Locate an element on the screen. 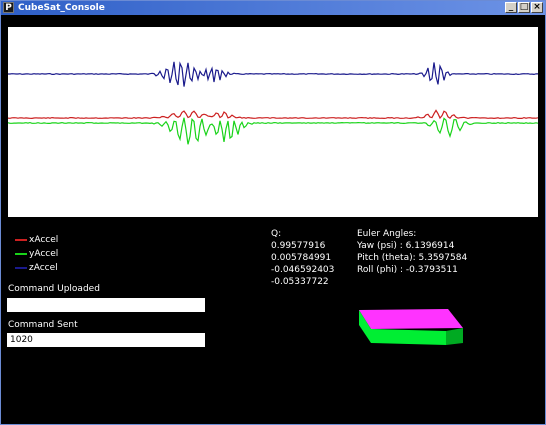 Image resolution: width=546 pixels, height=425 pixels. legend-label-yaccel: yAccel is located at coordinates (44, 254).